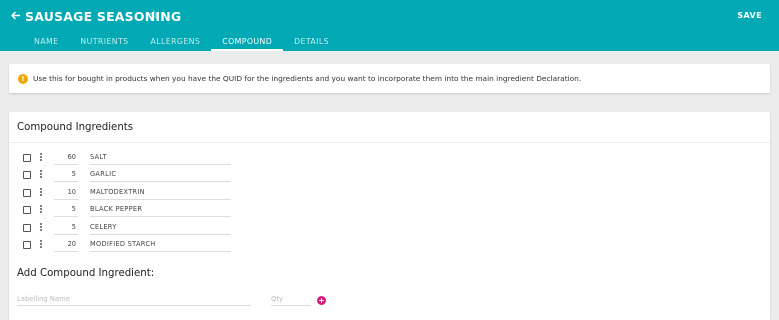  Describe the element at coordinates (65, 157) in the screenshot. I see `ingredient-qty: 60` at that location.